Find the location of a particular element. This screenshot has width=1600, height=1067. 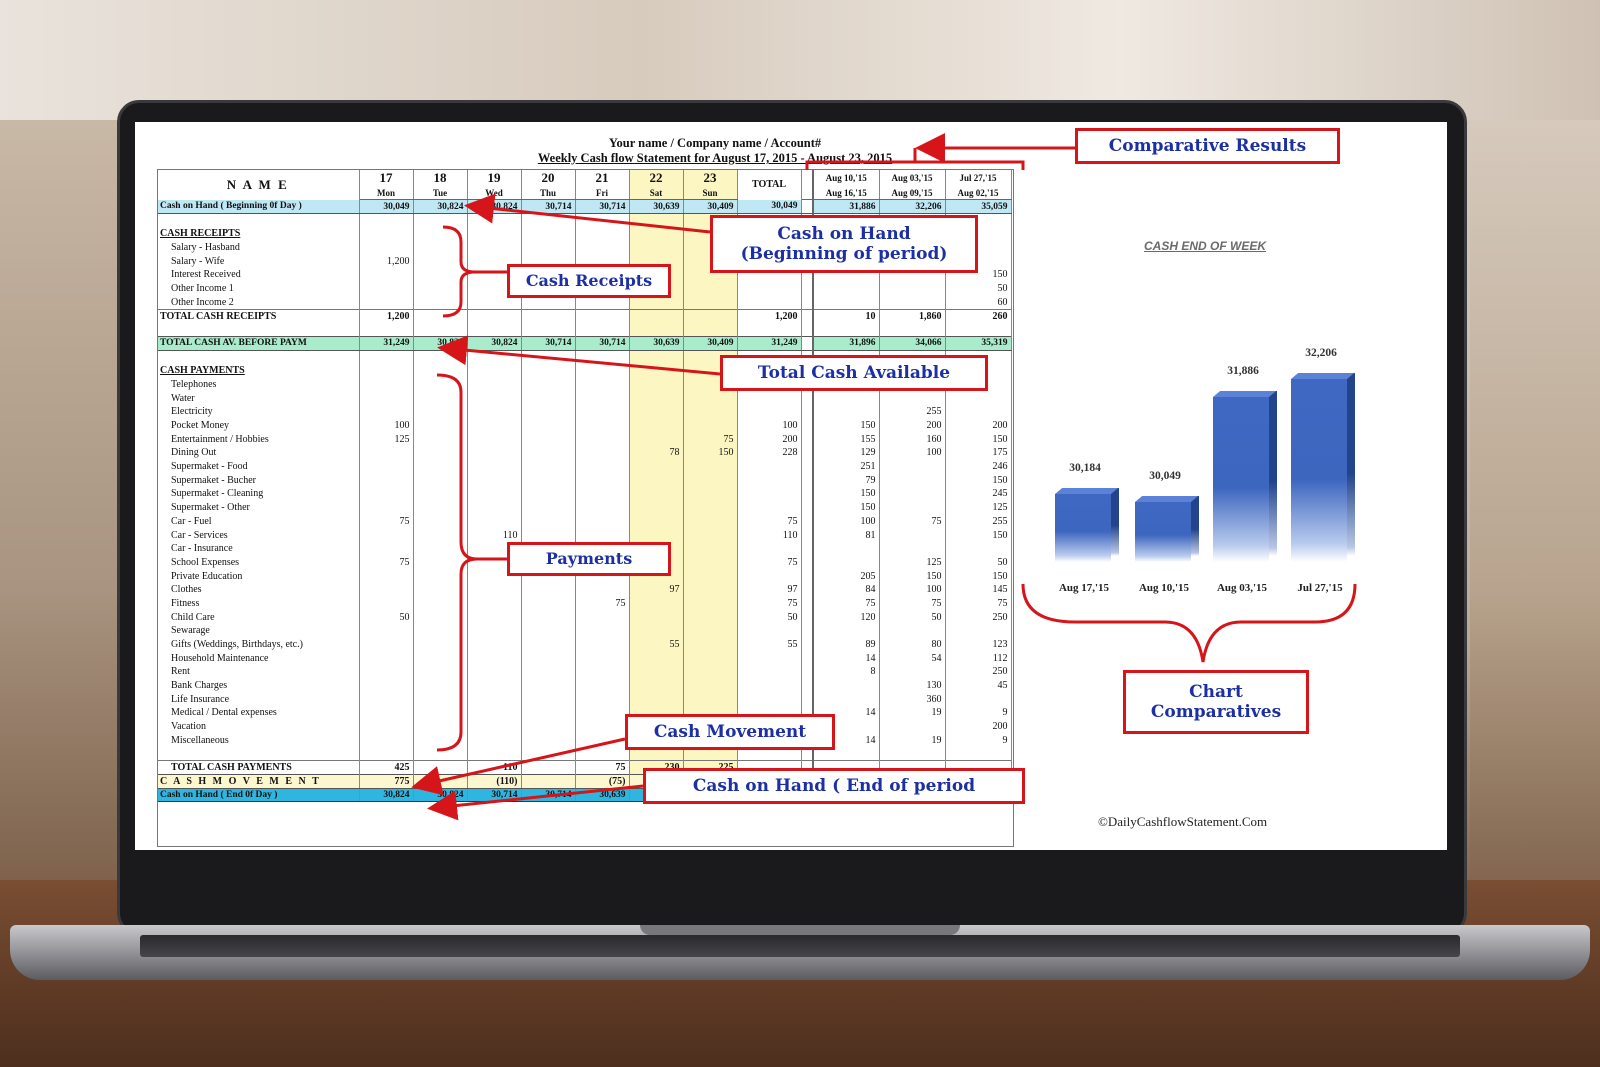

callout-total-available-label: Total Cash Available is located at coordinates (854, 372).